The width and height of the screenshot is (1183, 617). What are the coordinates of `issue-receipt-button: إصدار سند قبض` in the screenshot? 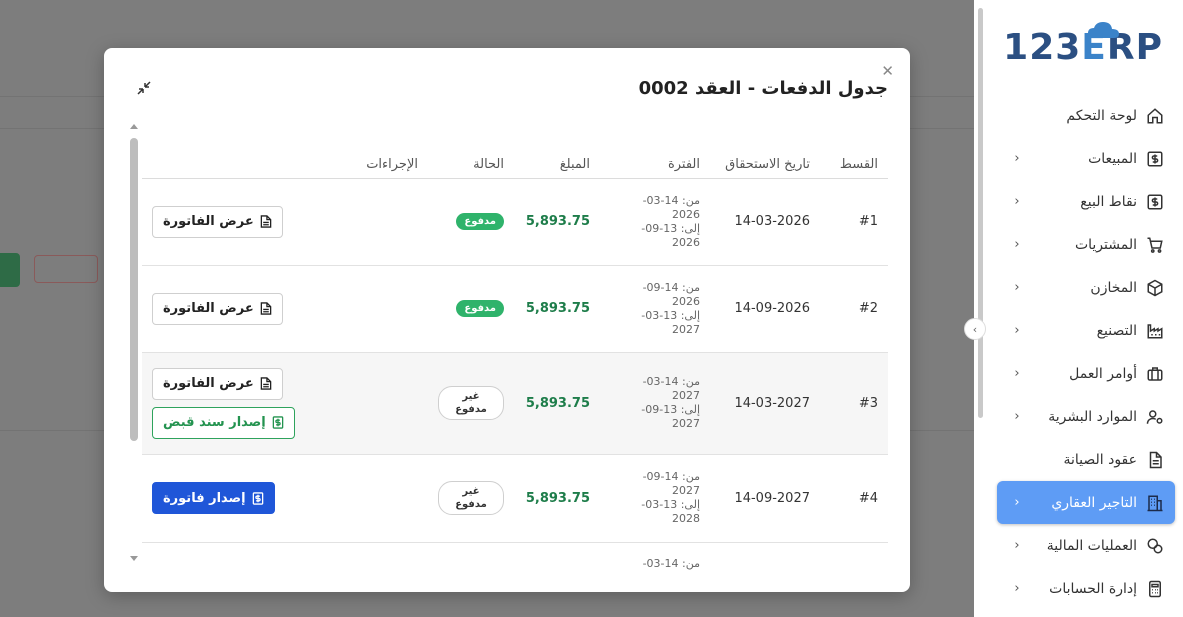 It's located at (223, 422).